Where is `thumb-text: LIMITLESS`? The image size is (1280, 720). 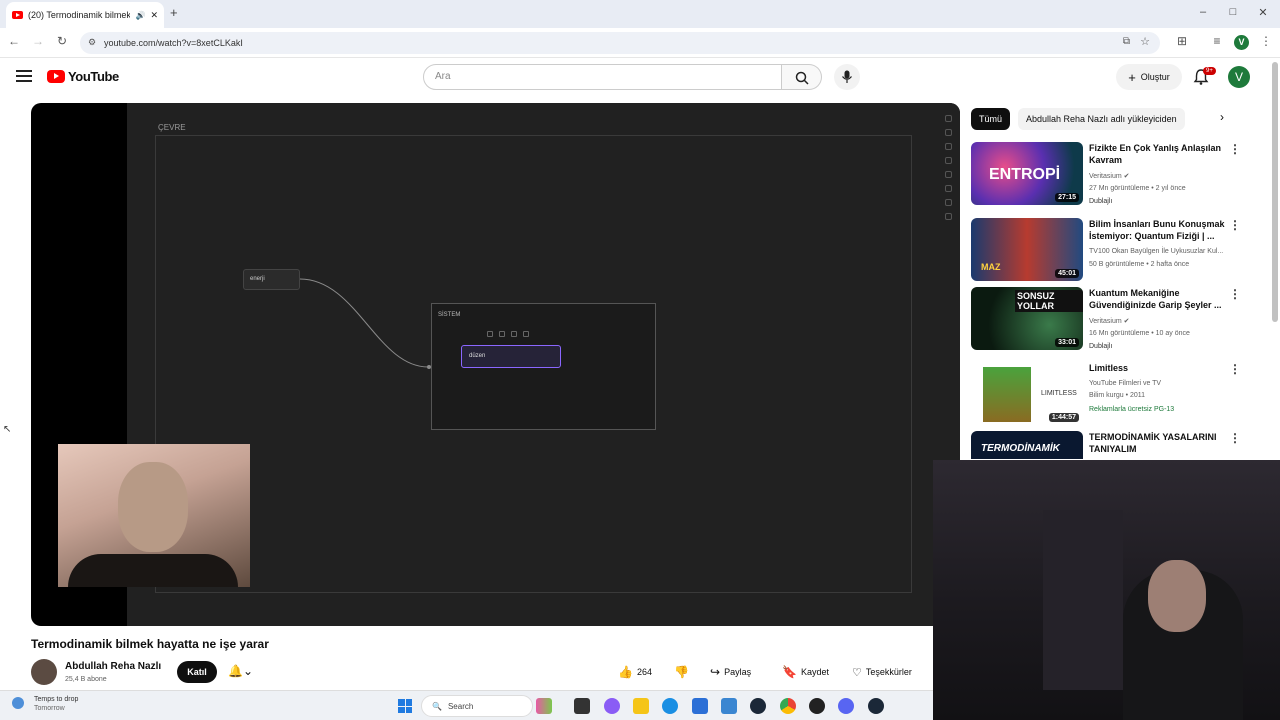 thumb-text: LIMITLESS is located at coordinates (1059, 393).